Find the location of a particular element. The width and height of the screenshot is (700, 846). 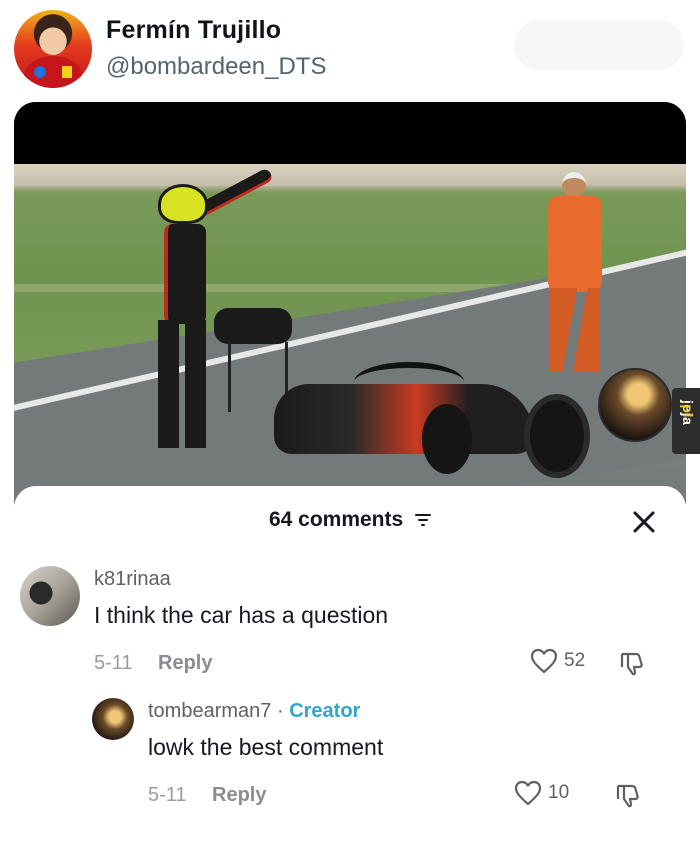

comment-username: k81rinaa is located at coordinates (132, 579).